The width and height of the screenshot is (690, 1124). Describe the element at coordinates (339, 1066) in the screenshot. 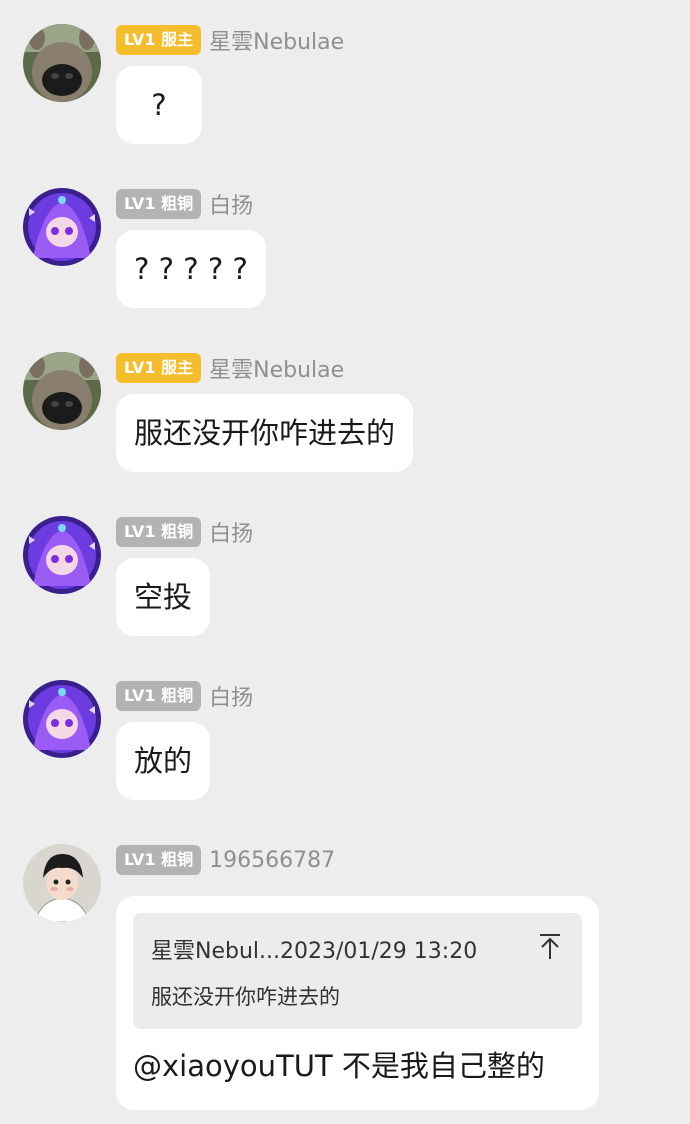

I see `reply-text: @xiaoyouTUT 不是我自己整的` at that location.